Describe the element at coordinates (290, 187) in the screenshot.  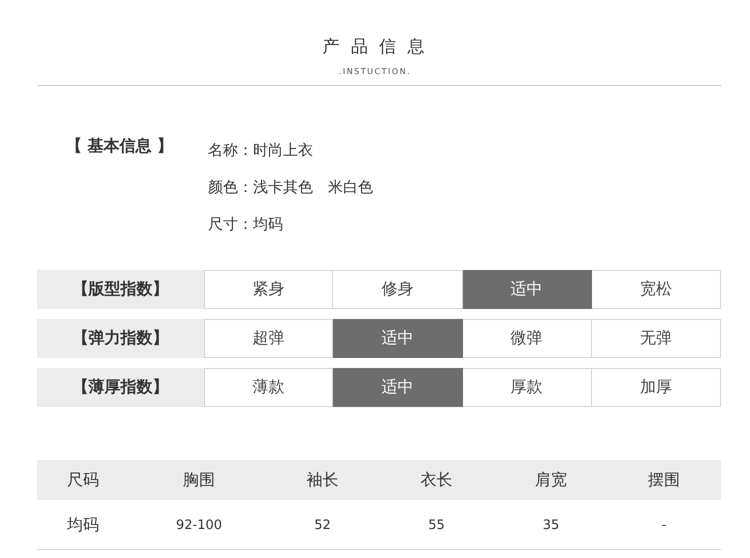
I see `info-line: 颜色：浅卡其色 米白色` at that location.